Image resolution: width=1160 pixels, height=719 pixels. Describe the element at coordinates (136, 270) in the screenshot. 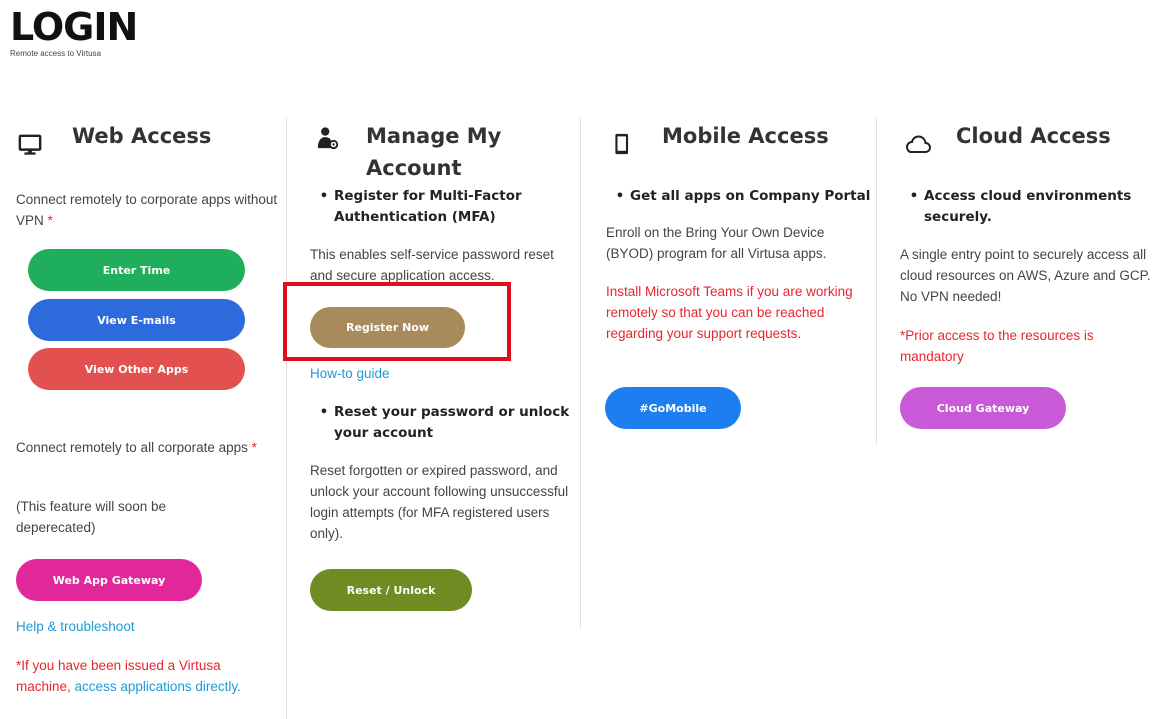

I see `enter-time-button: Enter Time` at that location.